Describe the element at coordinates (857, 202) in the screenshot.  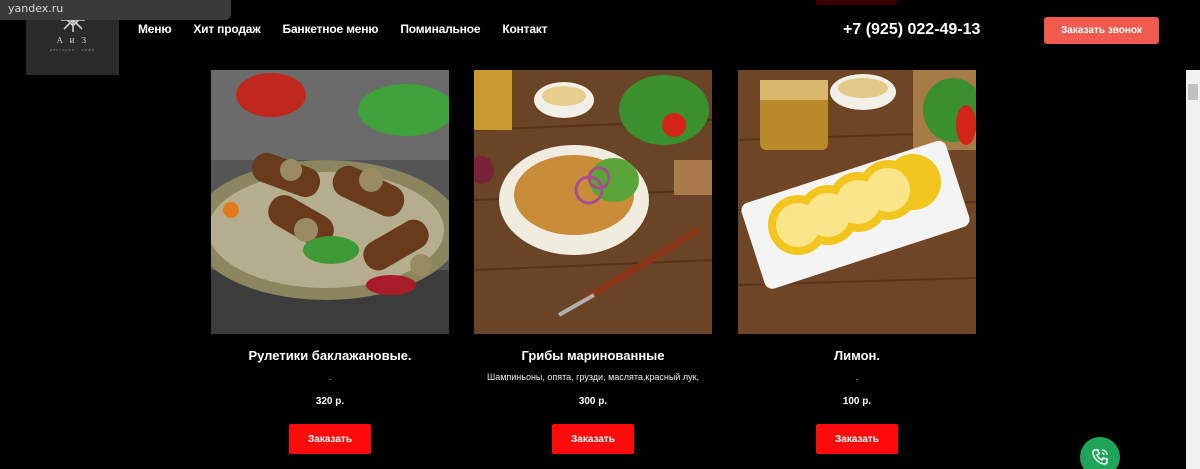
I see `product-photo-lemon` at that location.